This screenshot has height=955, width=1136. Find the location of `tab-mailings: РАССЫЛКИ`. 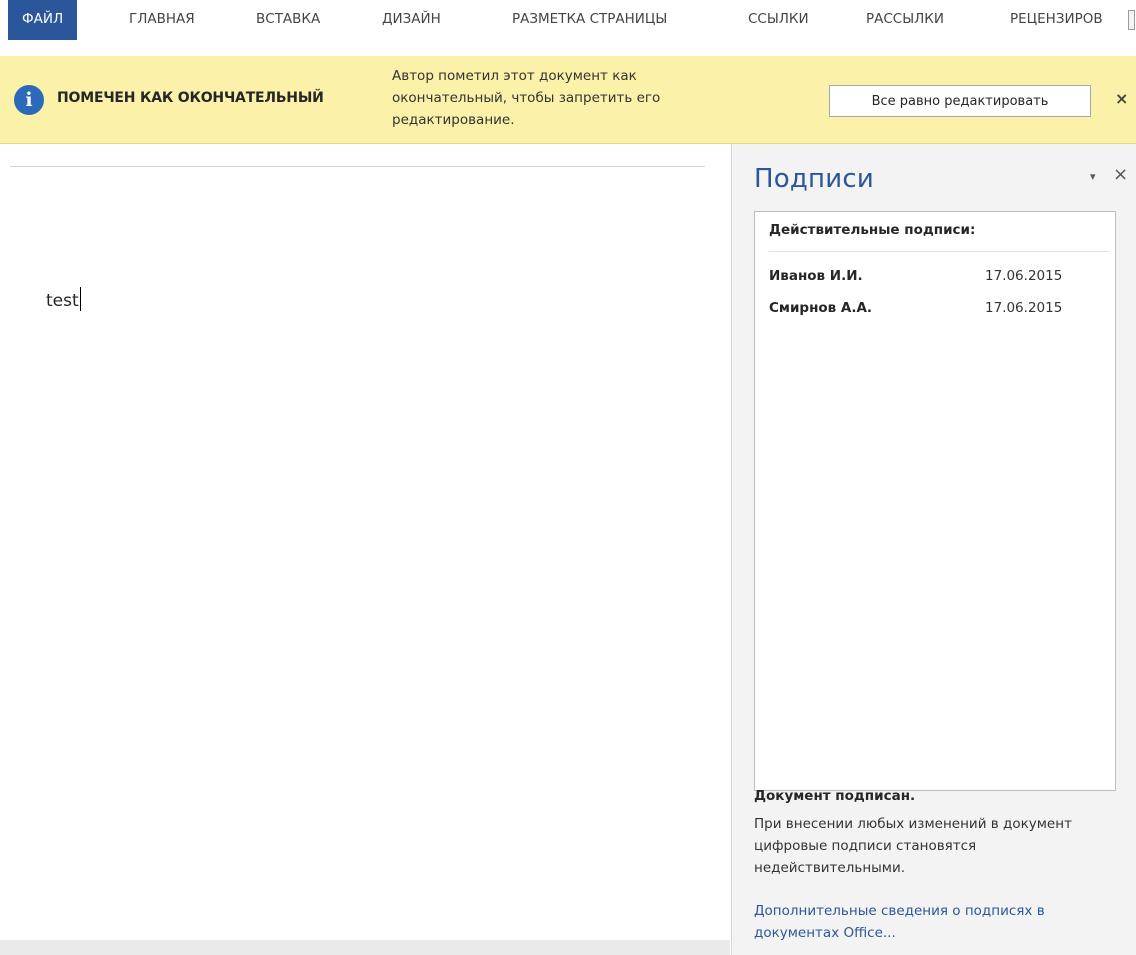

tab-mailings: РАССЫЛКИ is located at coordinates (905, 19).